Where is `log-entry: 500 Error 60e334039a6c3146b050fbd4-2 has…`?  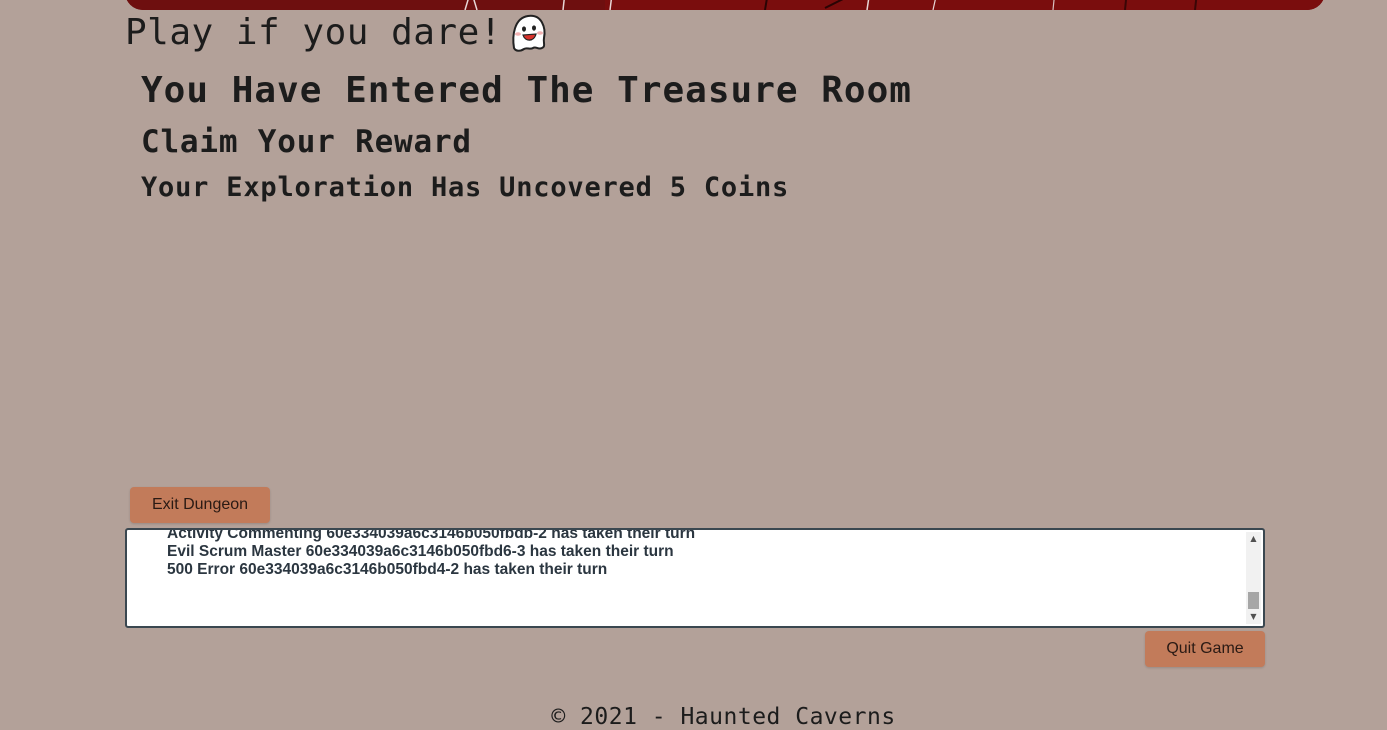 log-entry: 500 Error 60e334039a6c3146b050fbd4-2 has… is located at coordinates (387, 569).